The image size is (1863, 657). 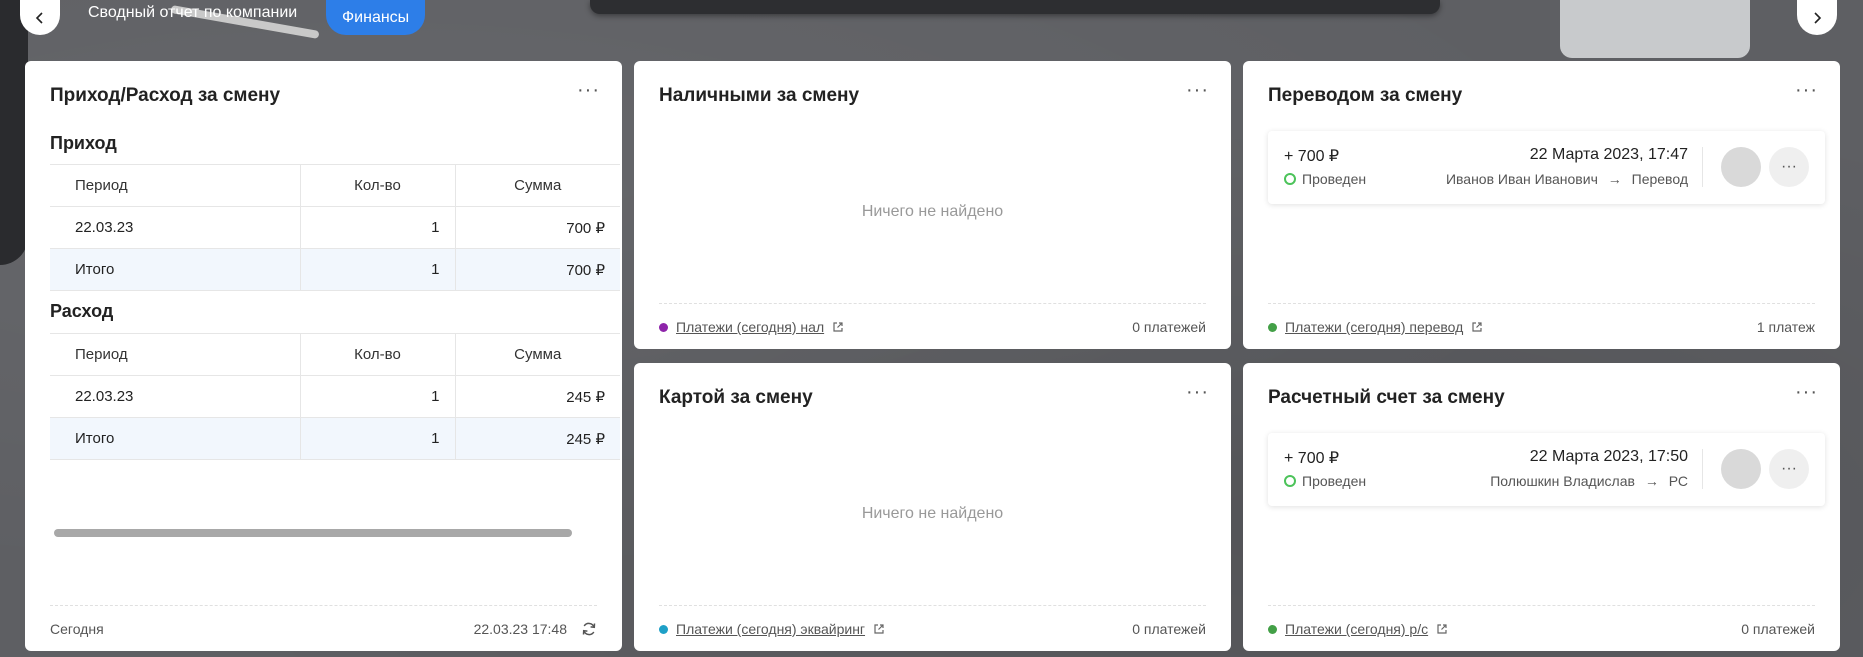 What do you see at coordinates (1290, 179) in the screenshot?
I see `status-indicator` at bounding box center [1290, 179].